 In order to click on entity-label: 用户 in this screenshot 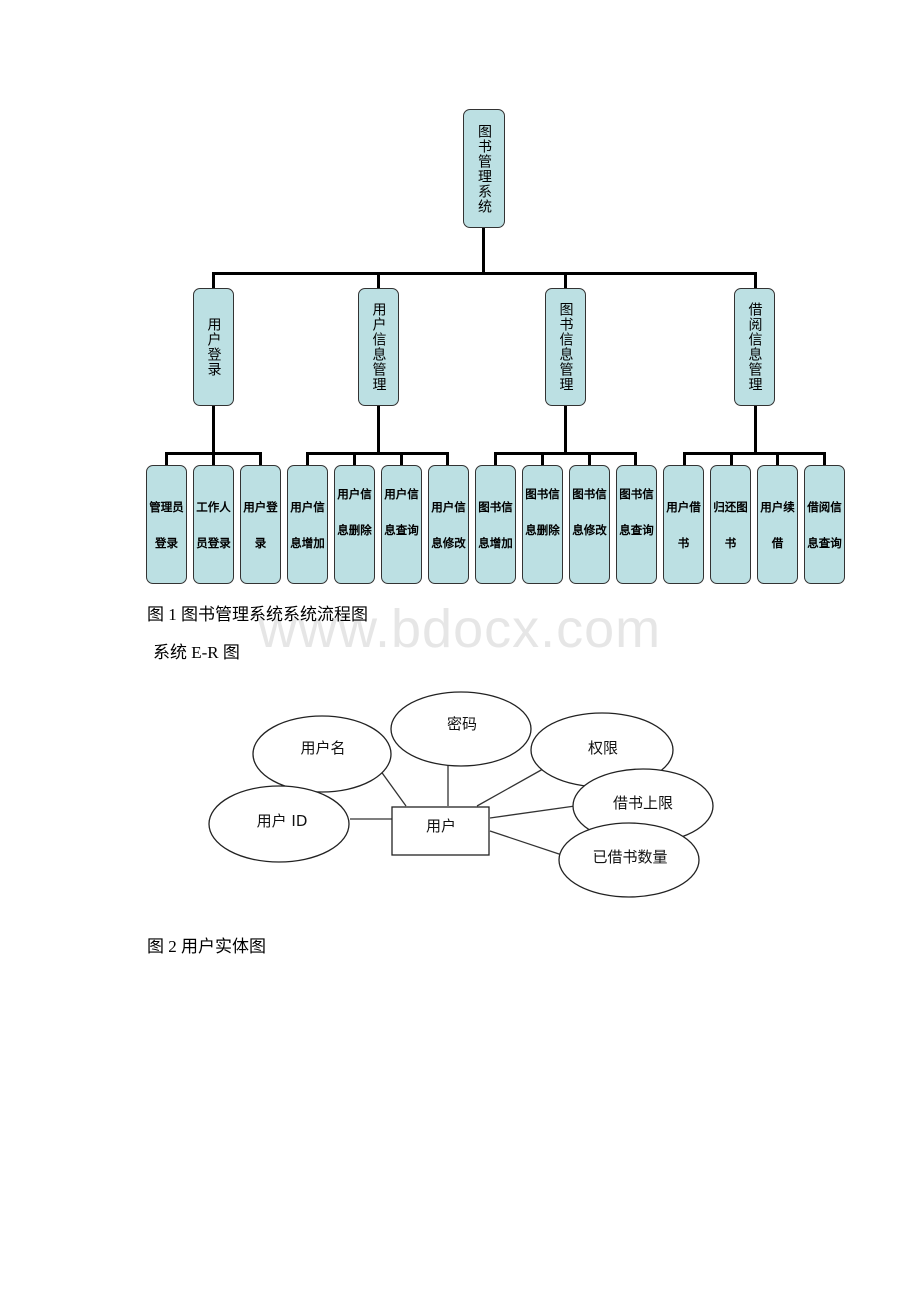, I will do `click(441, 826)`.